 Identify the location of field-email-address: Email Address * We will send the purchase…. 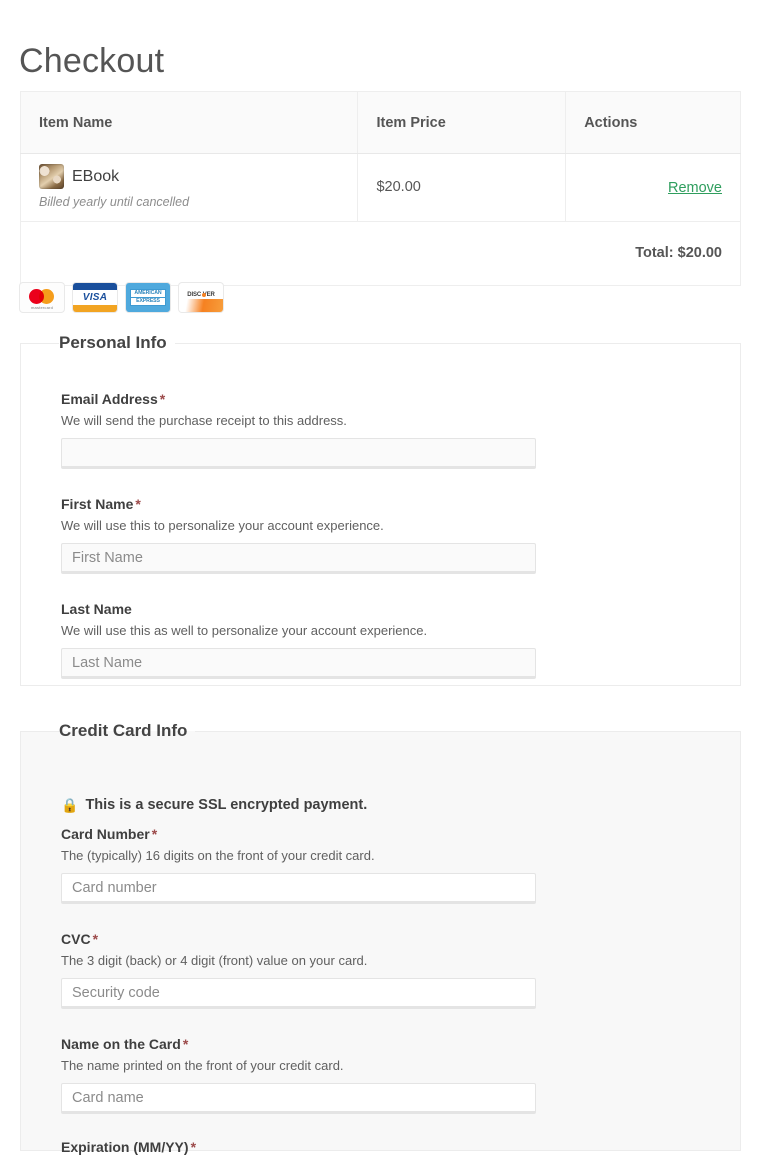
(298, 429).